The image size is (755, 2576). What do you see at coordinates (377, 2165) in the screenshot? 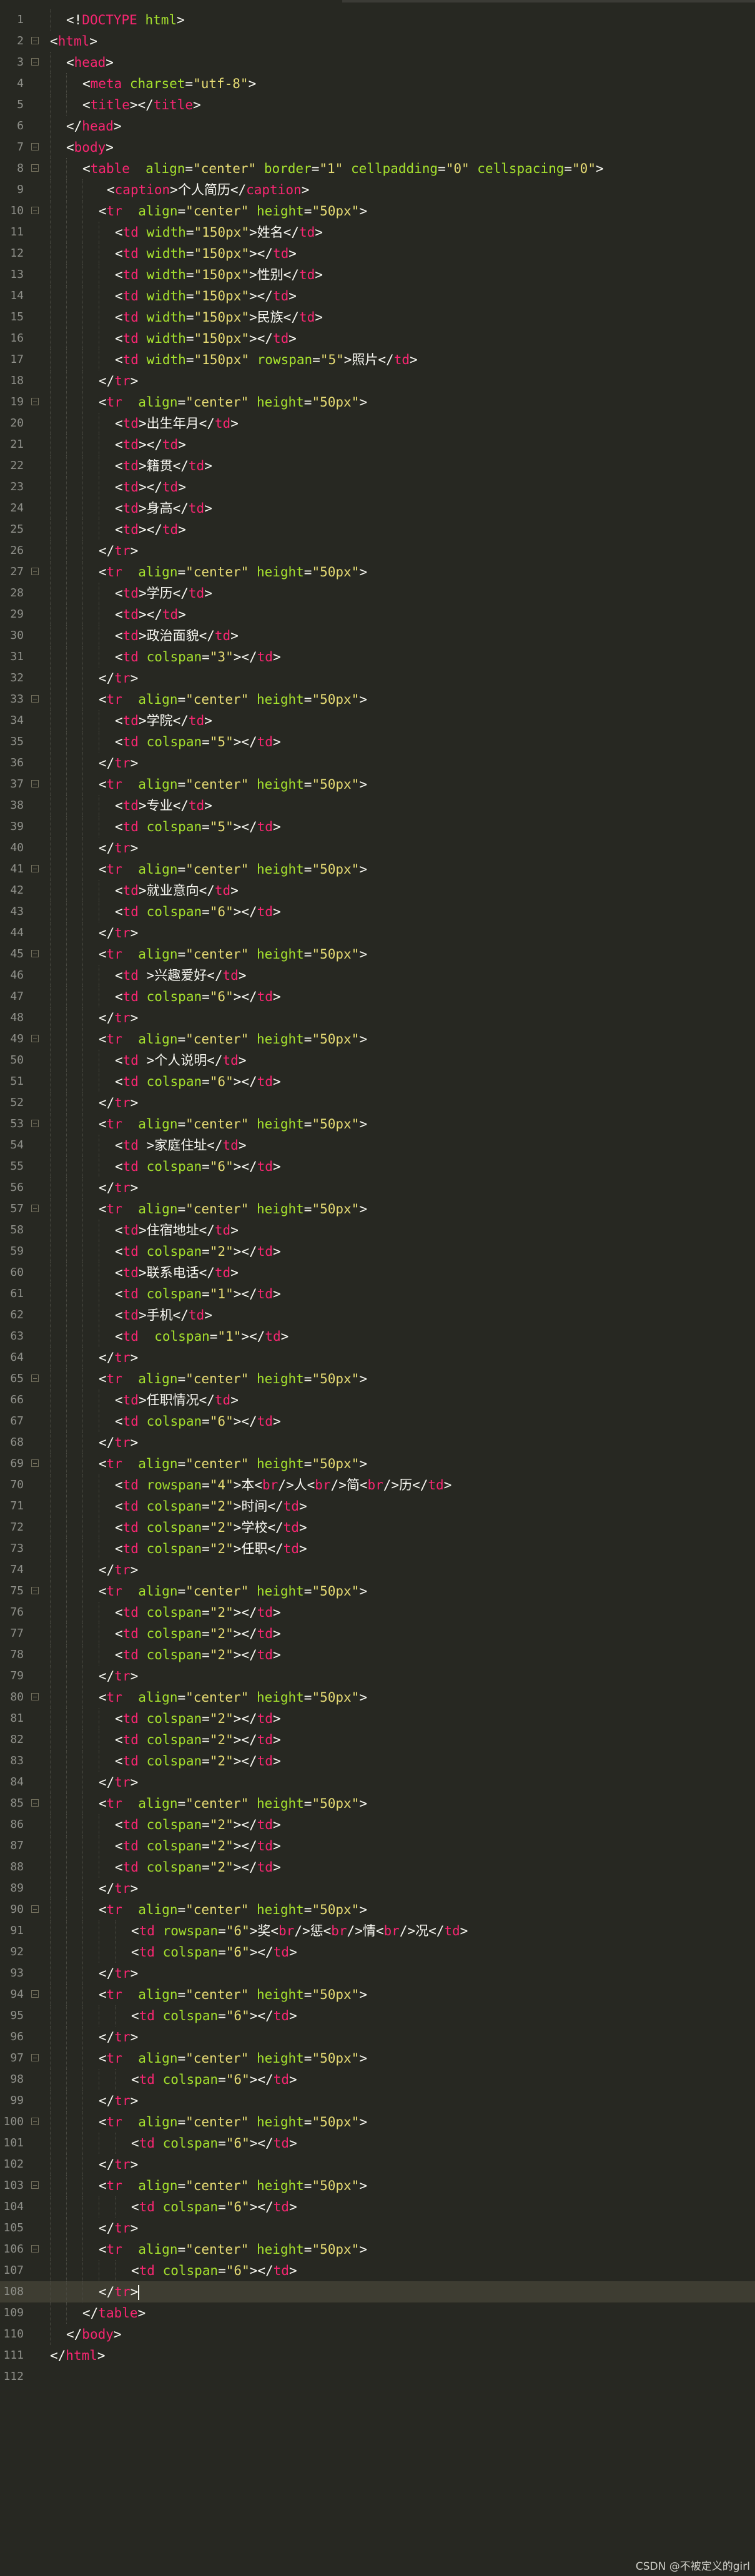
I see `code-line: 102 </tr>` at bounding box center [377, 2165].